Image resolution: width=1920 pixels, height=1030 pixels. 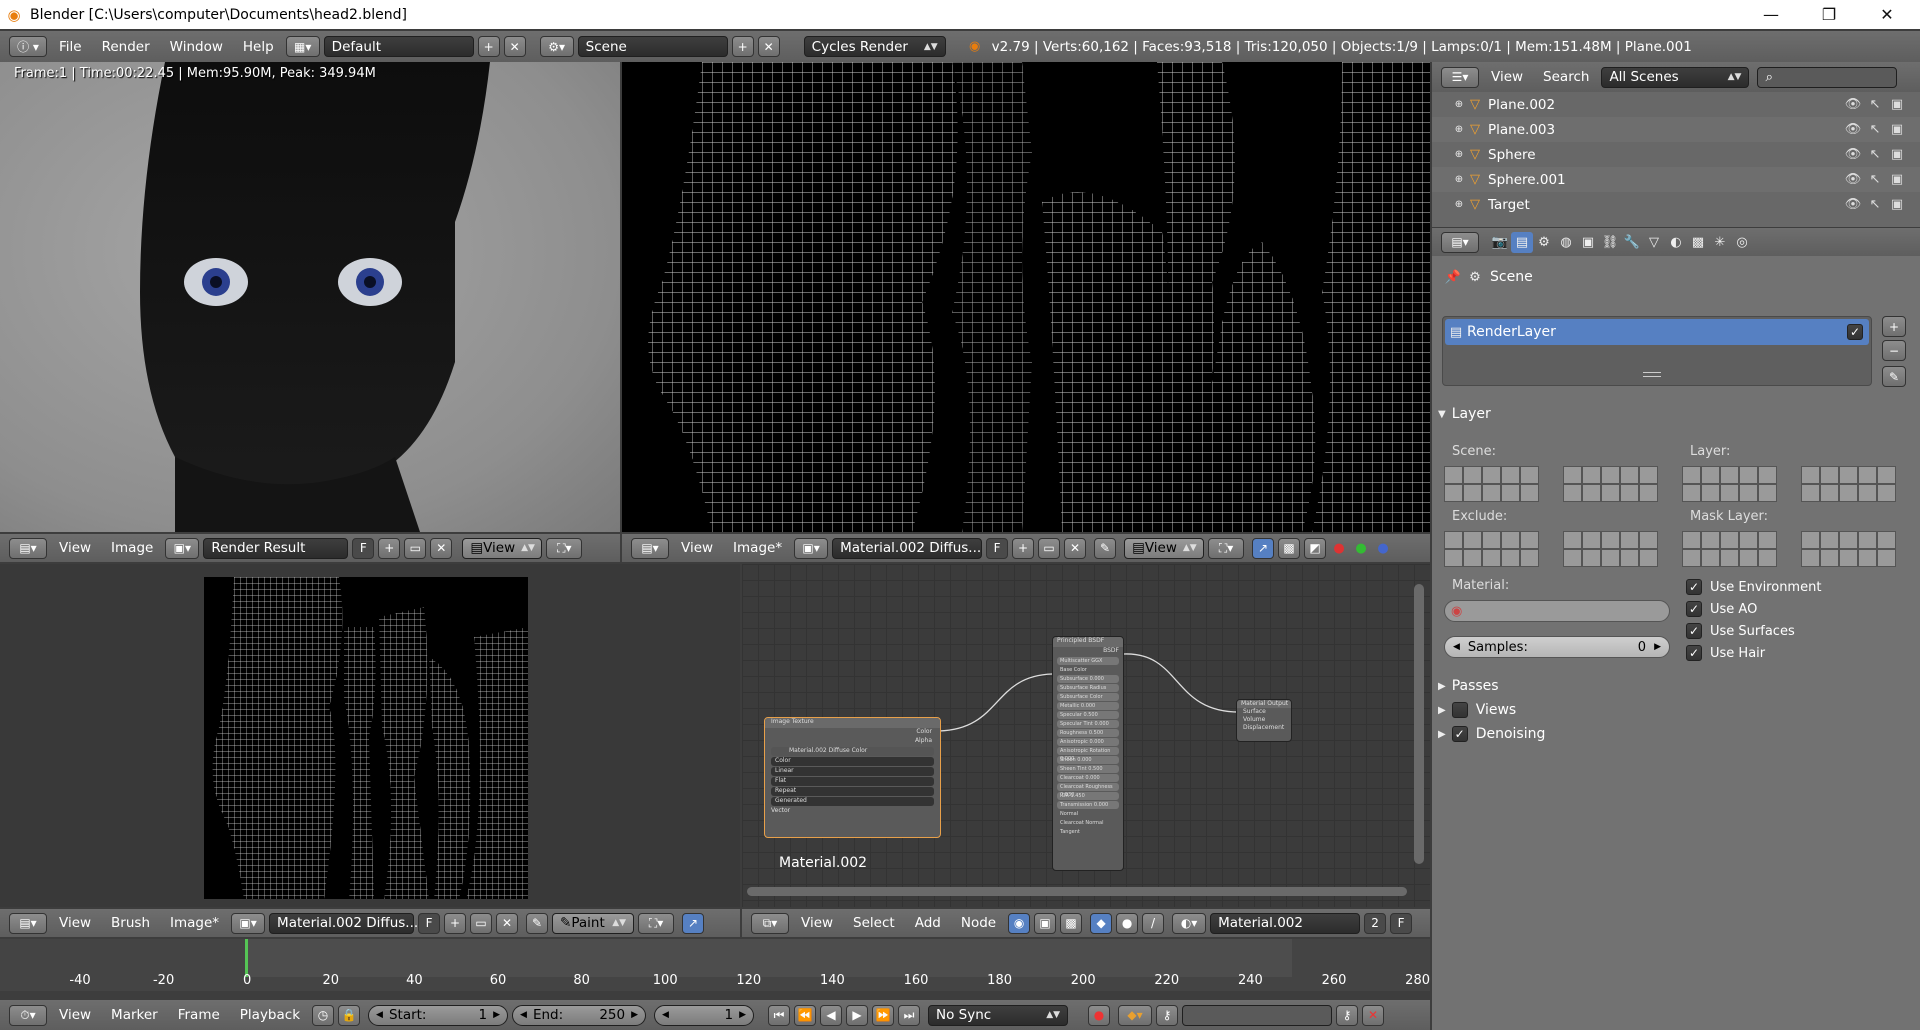 I want to click on maximize-button: ❐, so click(x=1829, y=14).